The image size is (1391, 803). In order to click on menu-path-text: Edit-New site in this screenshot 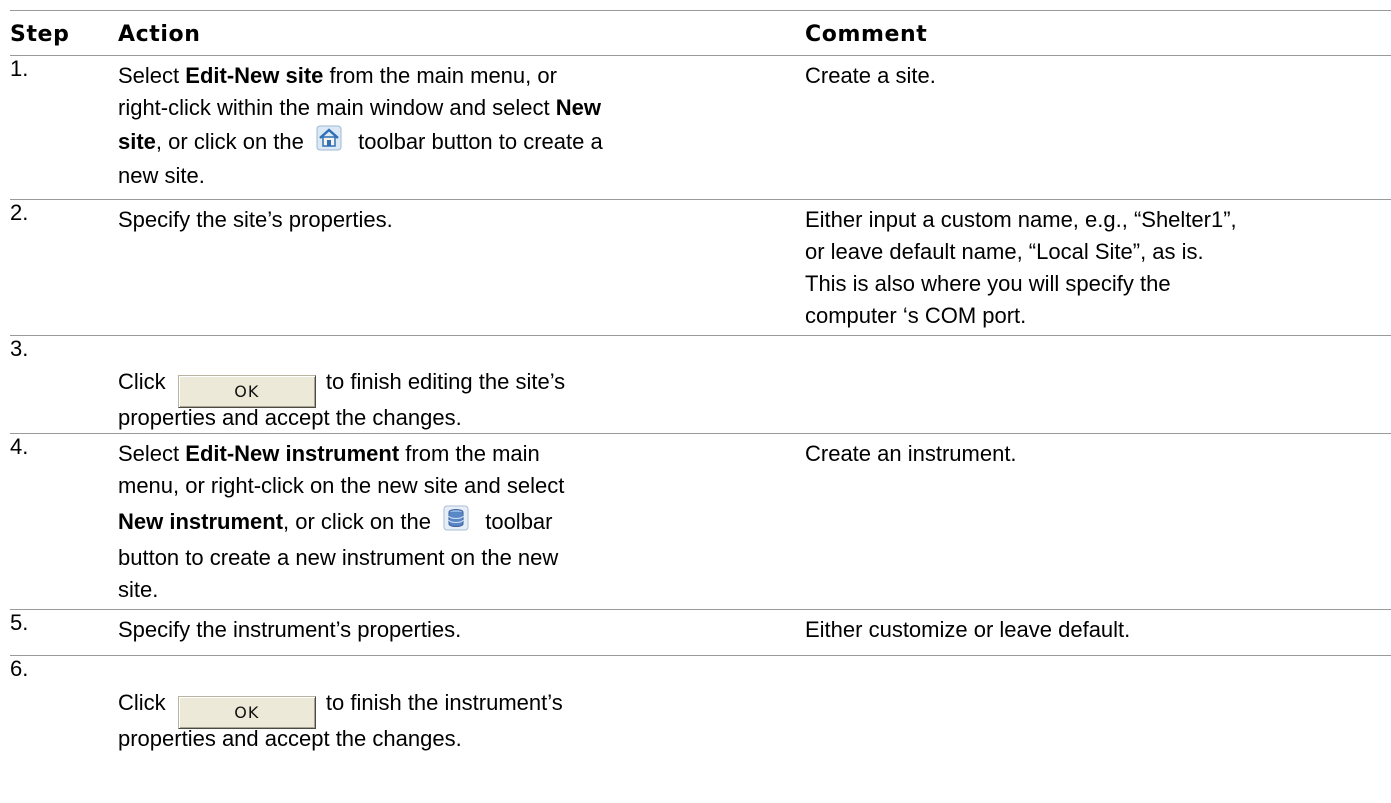, I will do `click(254, 75)`.